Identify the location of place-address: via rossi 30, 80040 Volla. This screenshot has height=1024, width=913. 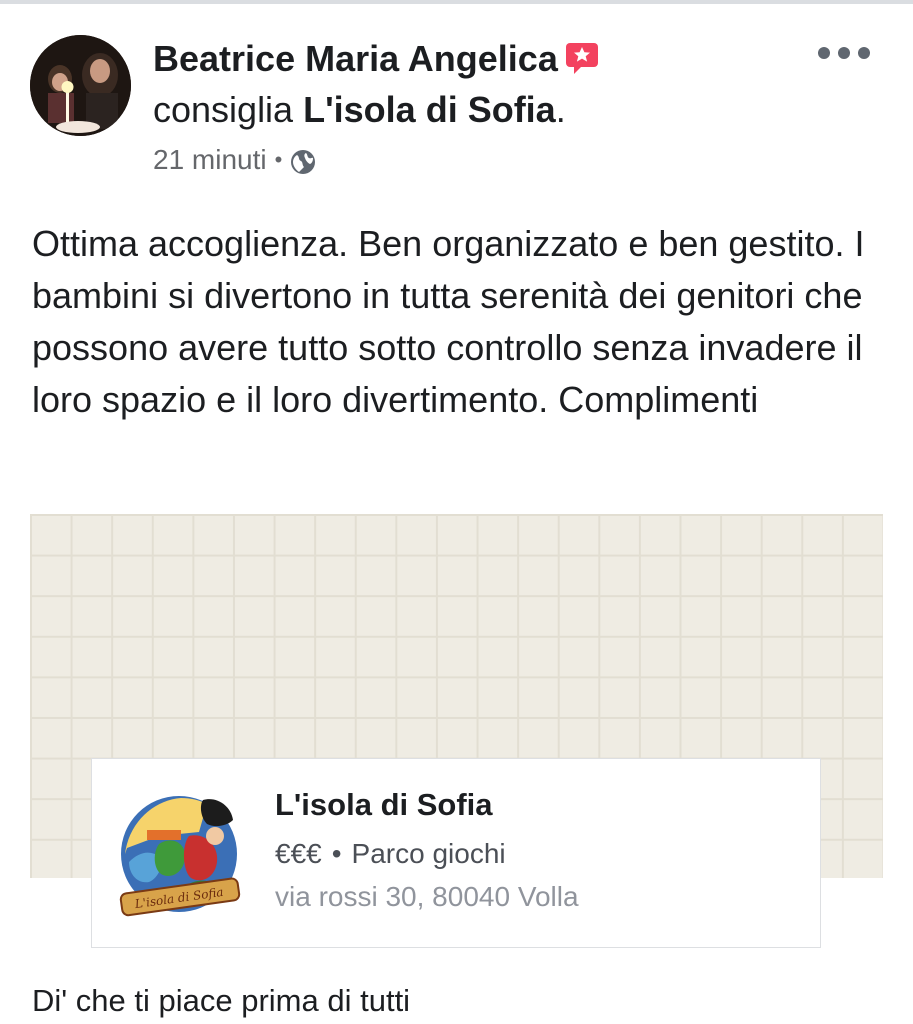
(427, 896).